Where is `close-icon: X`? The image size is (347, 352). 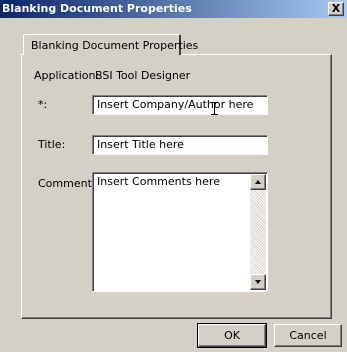
close-icon: X is located at coordinates (336, 8).